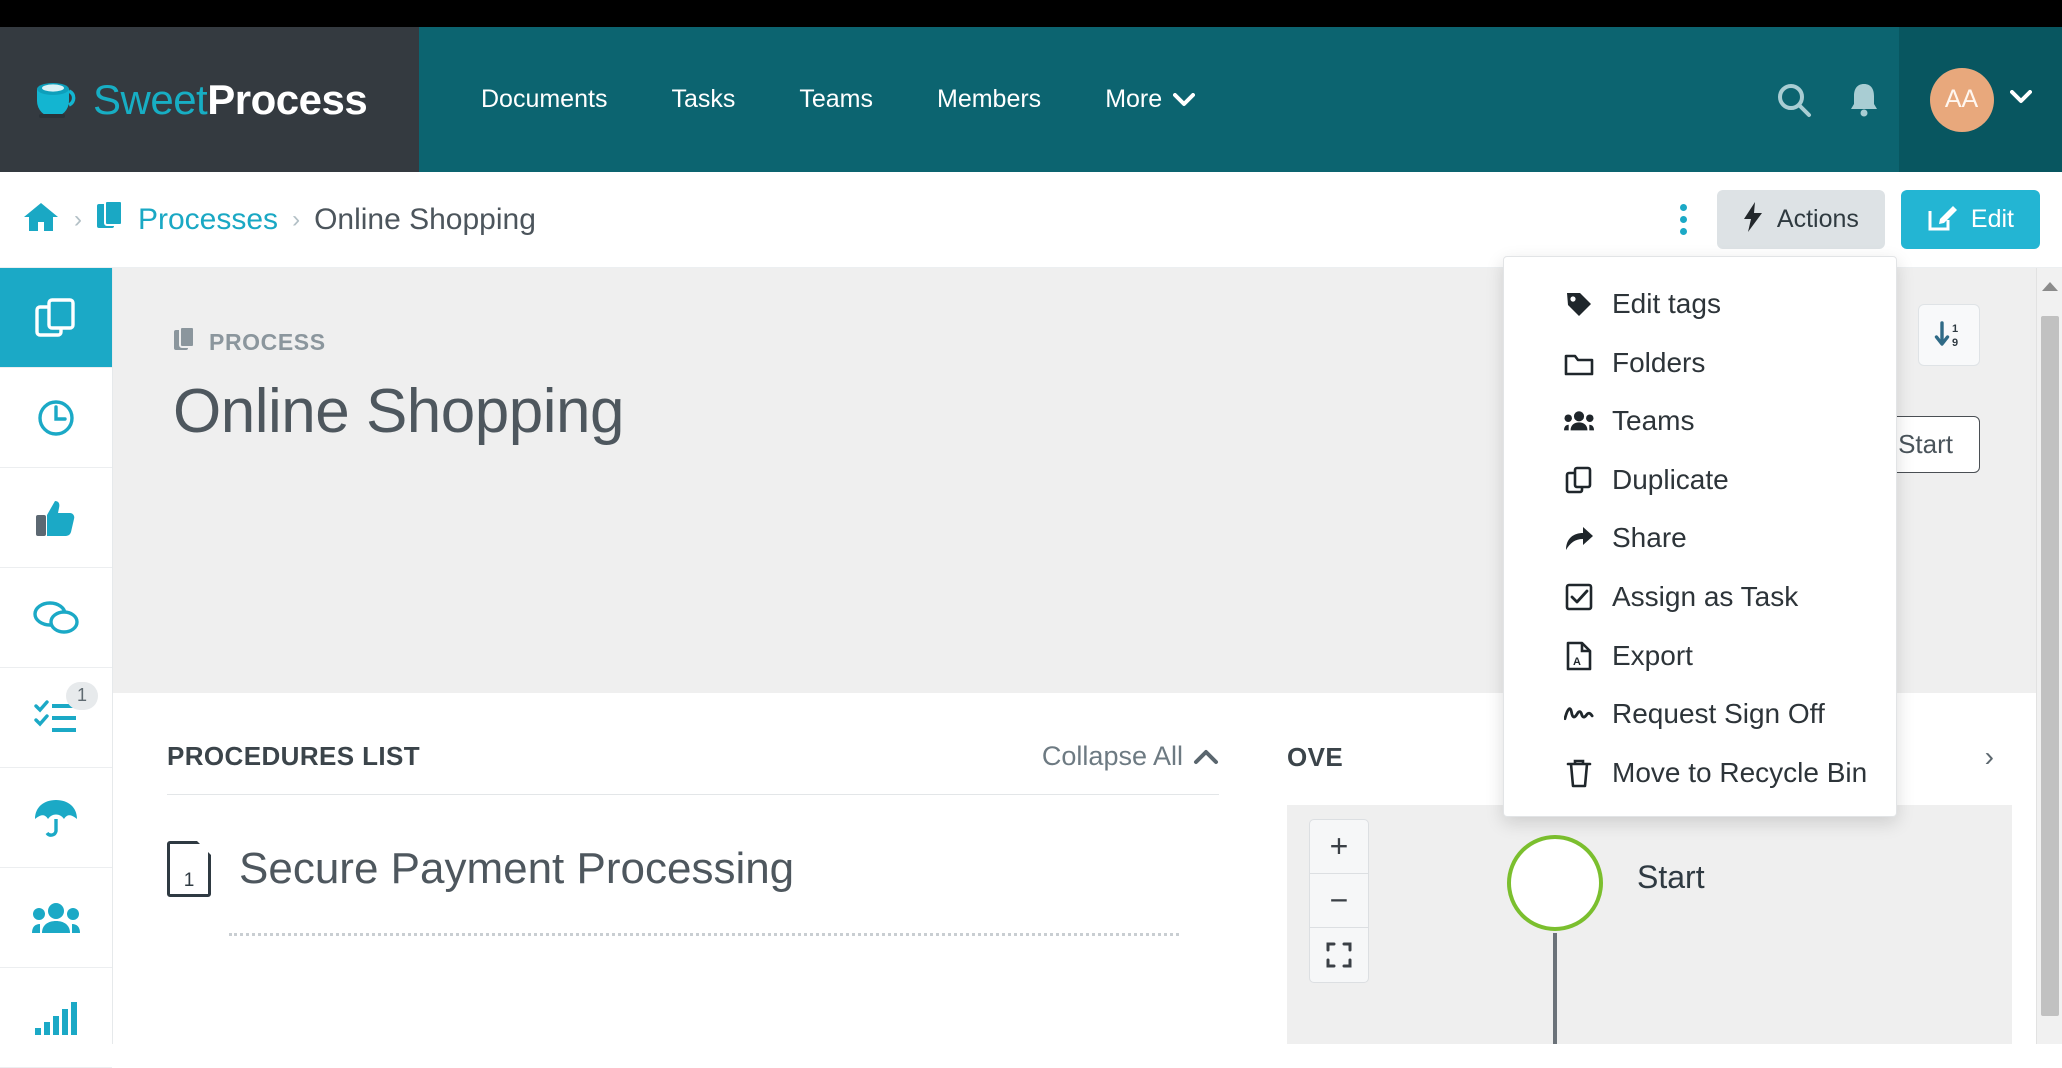  Describe the element at coordinates (56, 718) in the screenshot. I see `sidebar-item-tasks: 1` at that location.